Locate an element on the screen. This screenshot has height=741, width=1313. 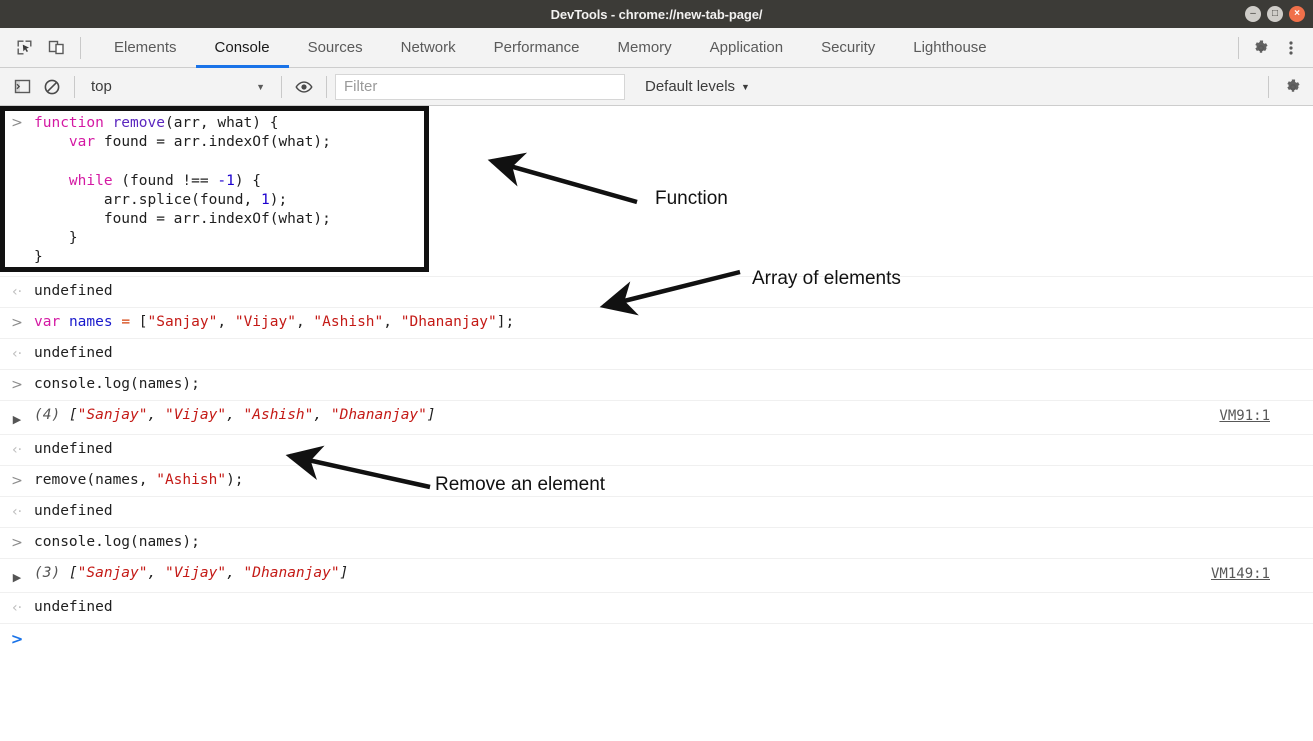
tabbar-right-controls is located at coordinates (1272, 47).